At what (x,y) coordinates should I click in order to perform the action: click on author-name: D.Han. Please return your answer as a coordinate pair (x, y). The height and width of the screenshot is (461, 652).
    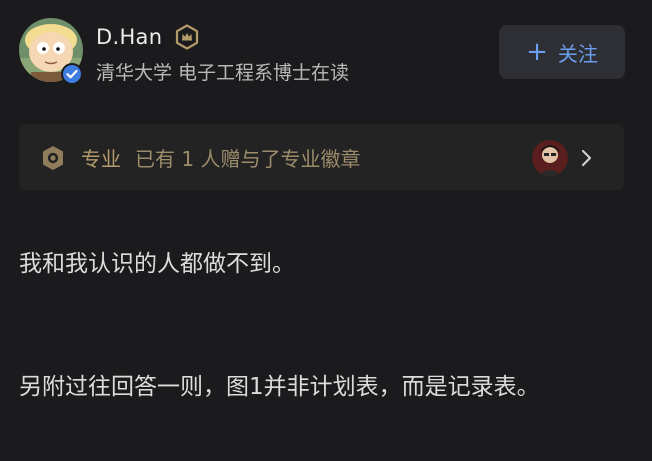
    Looking at the image, I should click on (129, 37).